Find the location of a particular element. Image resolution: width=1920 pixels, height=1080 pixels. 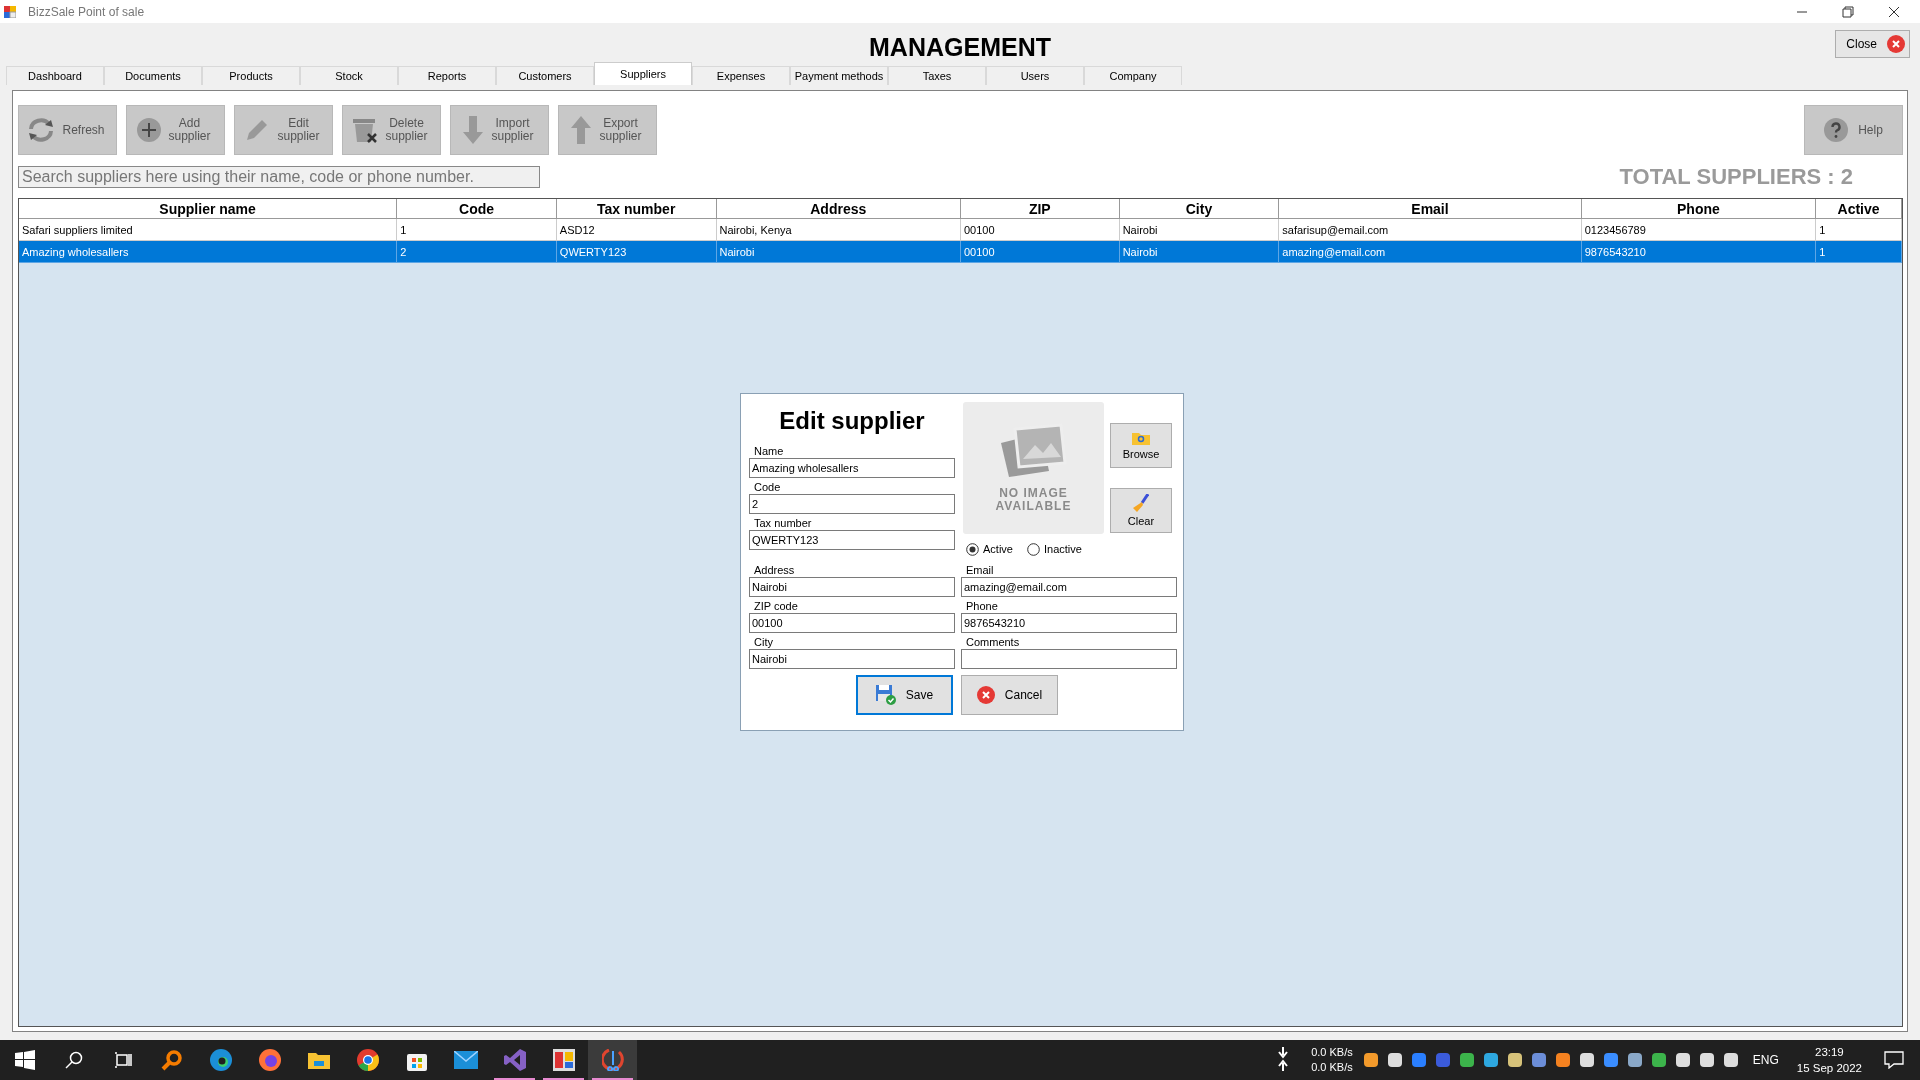

save-button: Save is located at coordinates (904, 695).